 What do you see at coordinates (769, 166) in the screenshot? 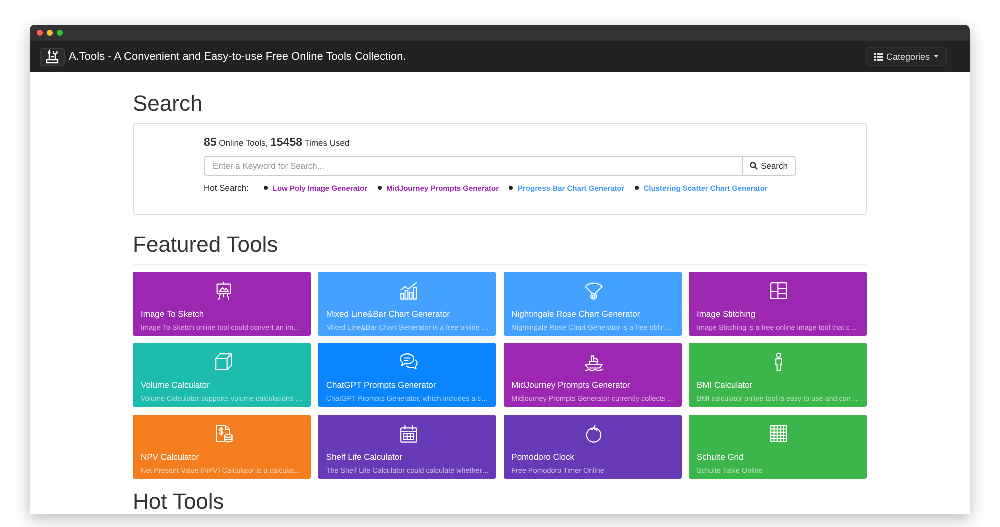
I see `search-button: Search` at bounding box center [769, 166].